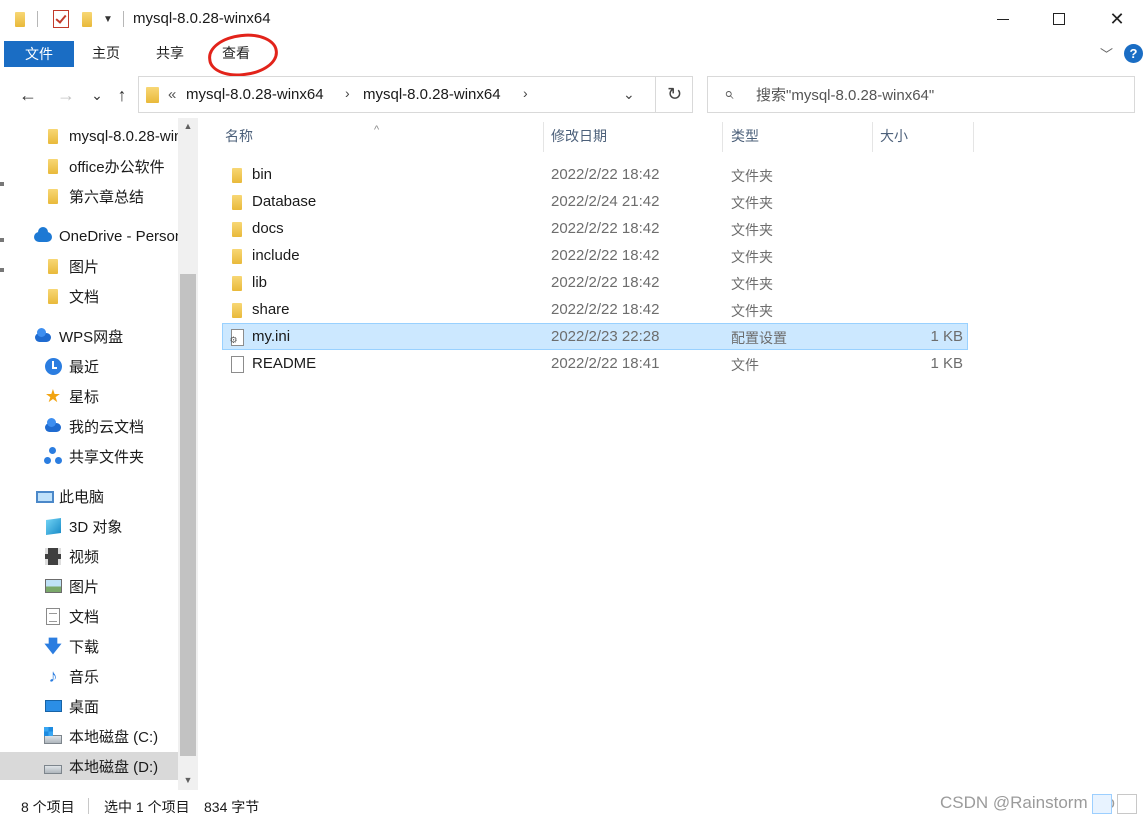  What do you see at coordinates (89, 336) in the screenshot?
I see `sidebar-item-wps: WPS网盘` at bounding box center [89, 336].